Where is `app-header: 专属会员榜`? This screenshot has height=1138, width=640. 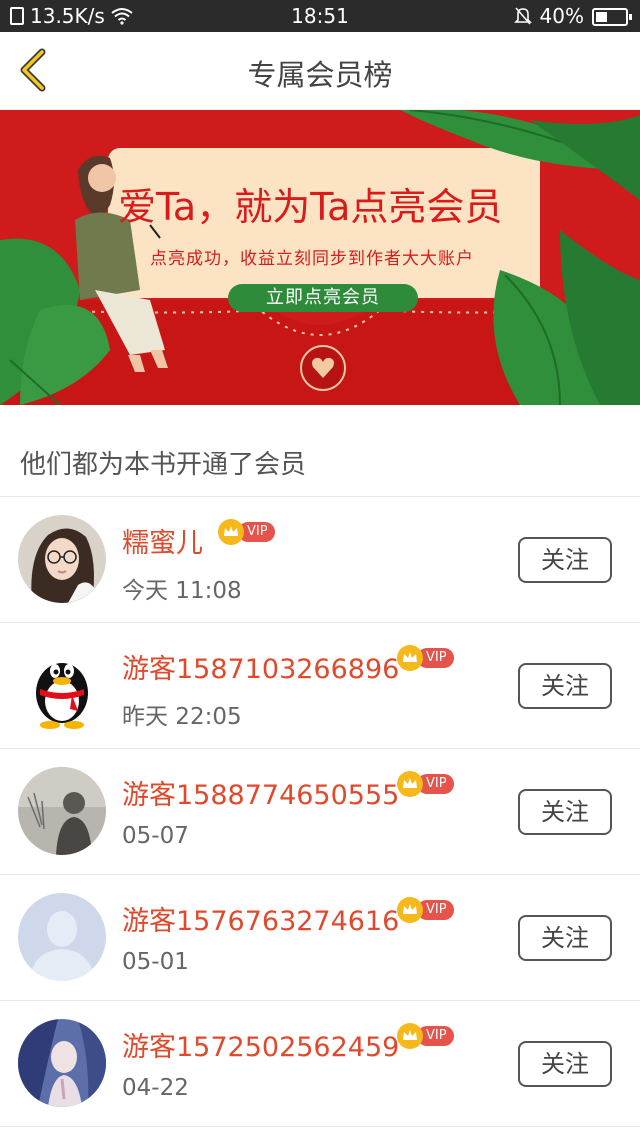
app-header: 专属会员榜 is located at coordinates (320, 71).